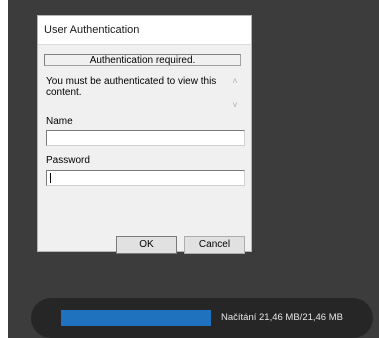  Describe the element at coordinates (68, 160) in the screenshot. I see `password-label: Password` at that location.